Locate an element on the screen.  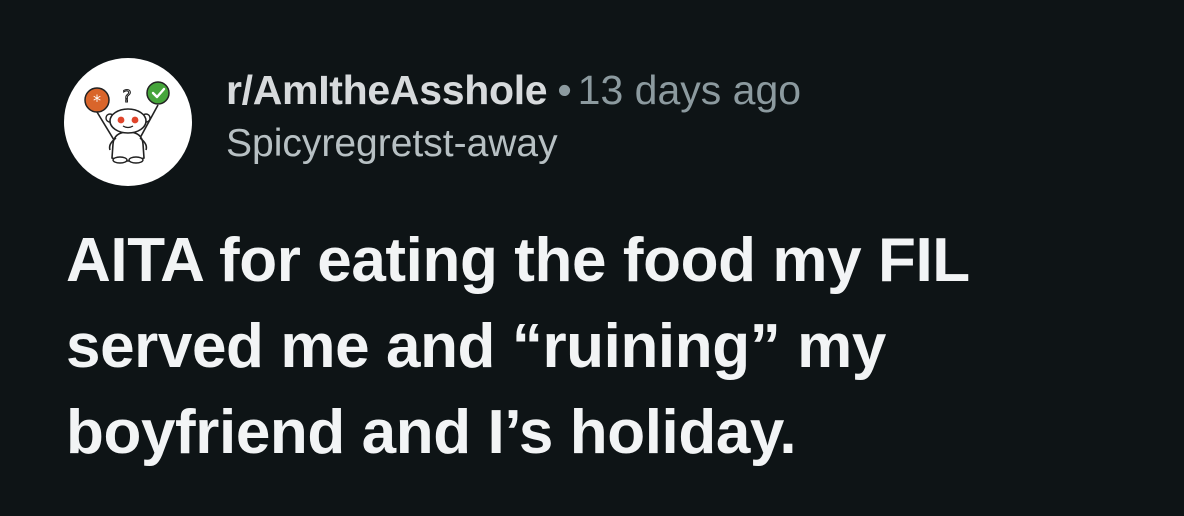
reddit-snoo-balloons-icon: * ? is located at coordinates (127, 122).